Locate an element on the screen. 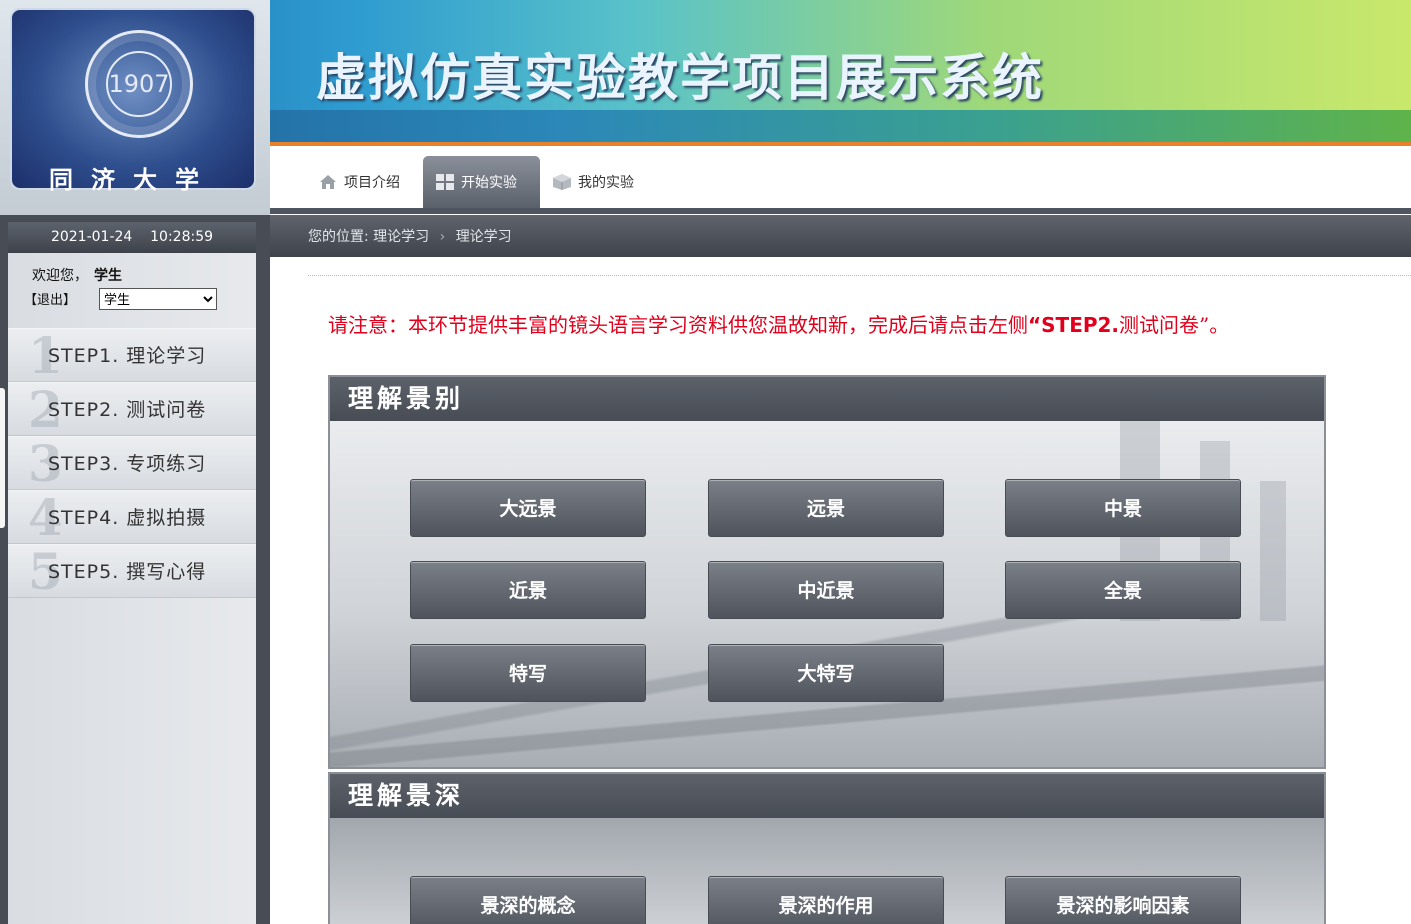 The image size is (1411, 924). section-depth-of-field: 理解景深 景深的概念 景深的作用 景深的影响因素 is located at coordinates (827, 848).